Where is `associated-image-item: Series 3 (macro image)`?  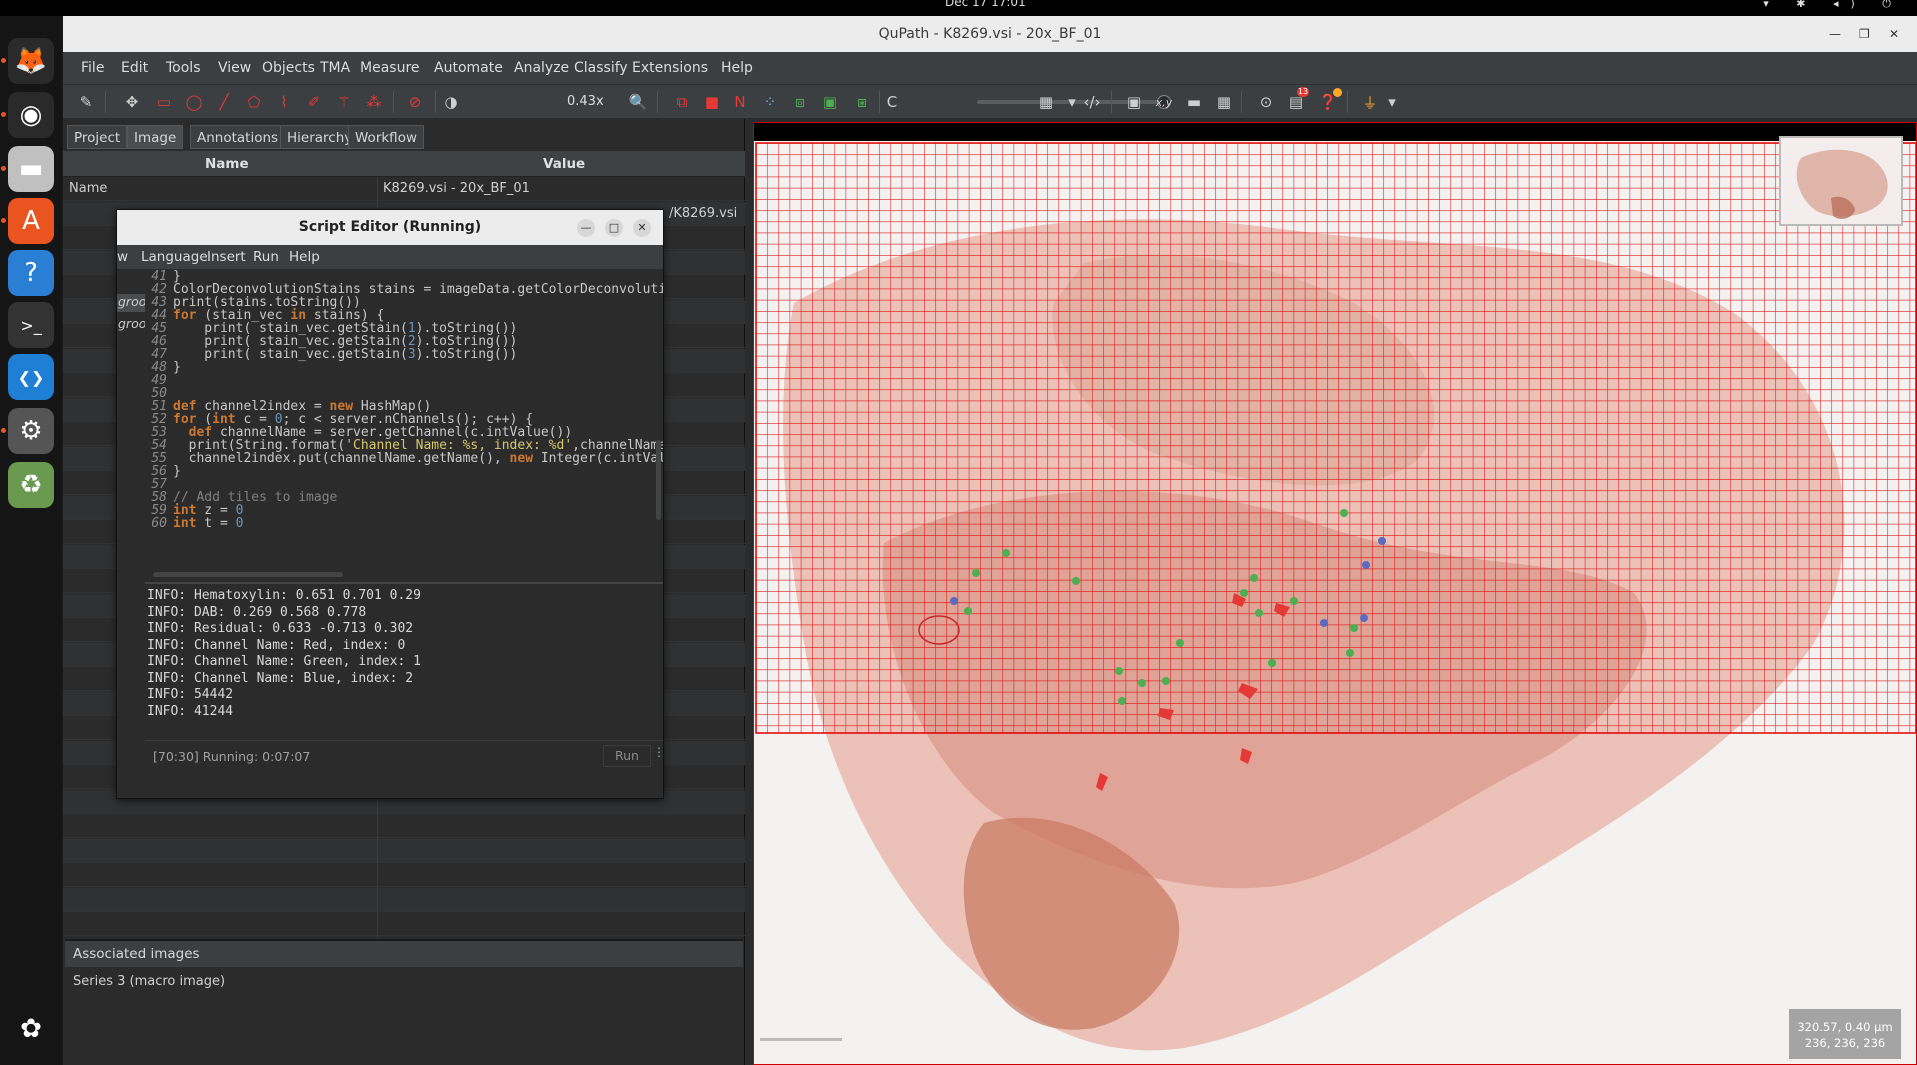 associated-image-item: Series 3 (macro image) is located at coordinates (149, 981).